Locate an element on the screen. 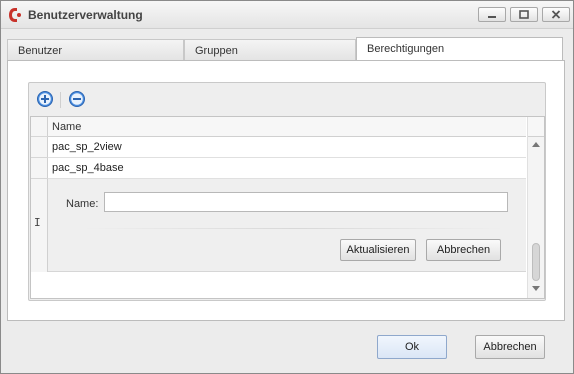 The height and width of the screenshot is (374, 574). close-icon is located at coordinates (556, 14).